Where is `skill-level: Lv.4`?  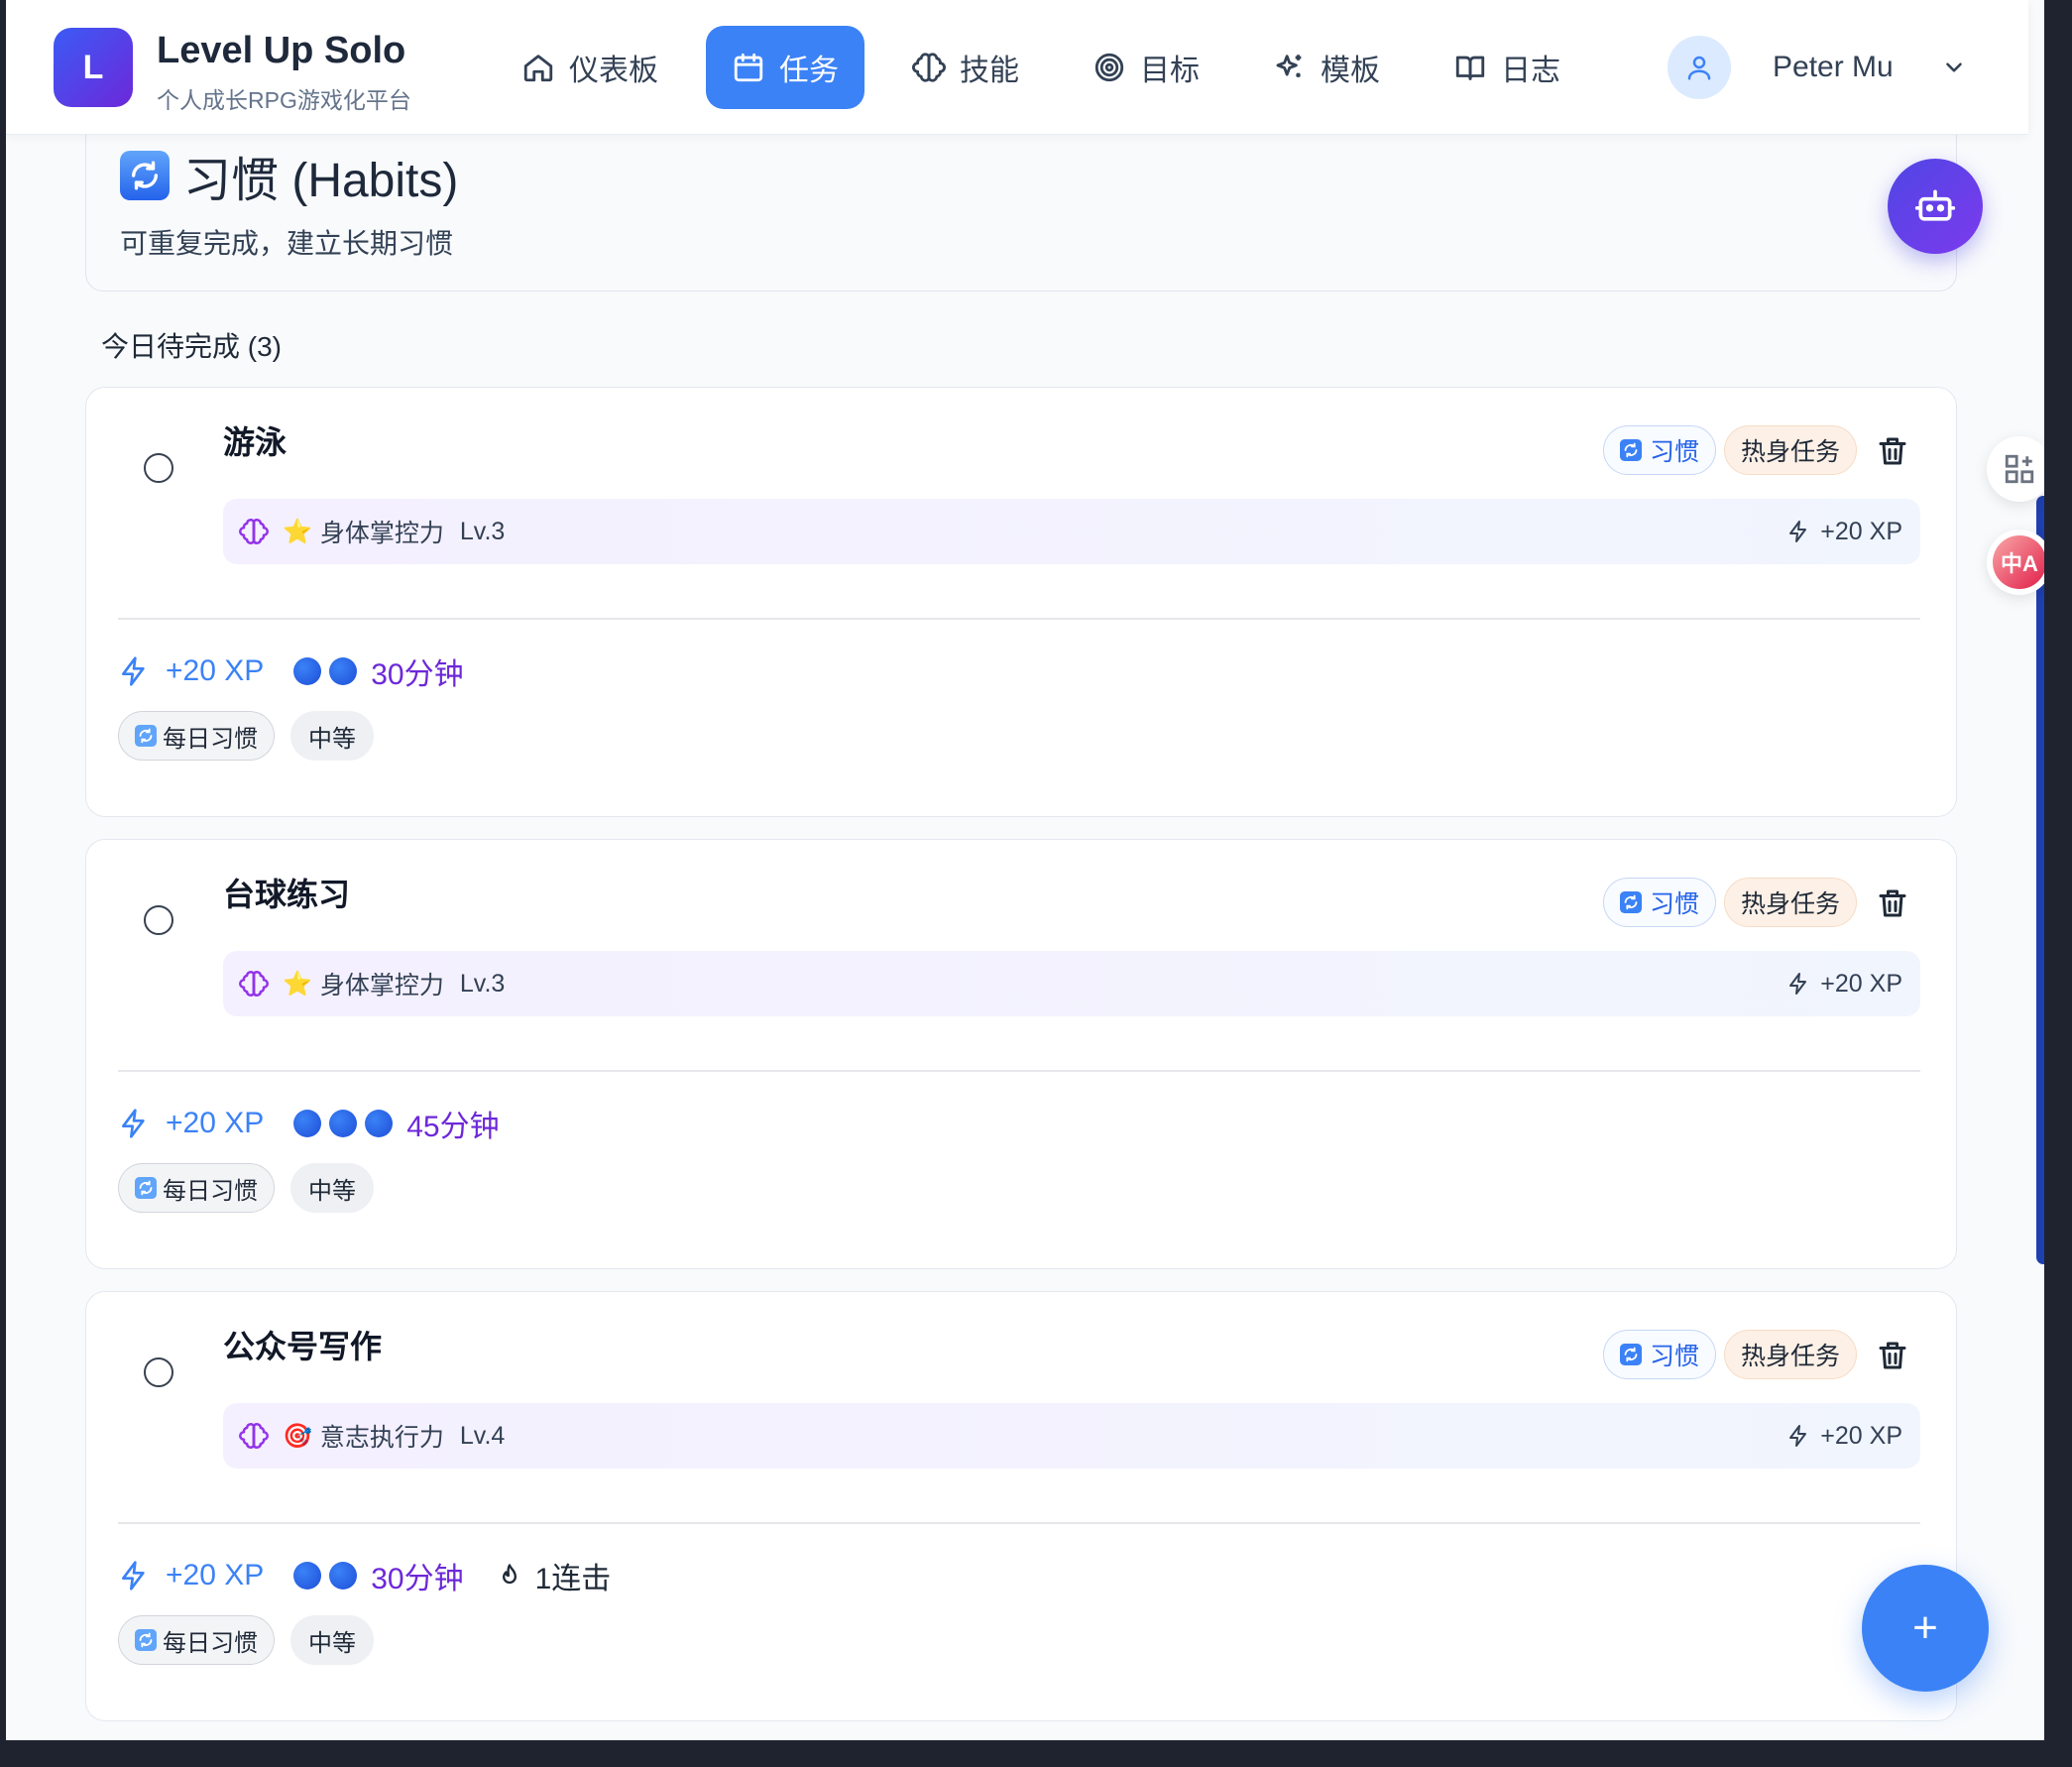
skill-level: Lv.4 is located at coordinates (482, 1435).